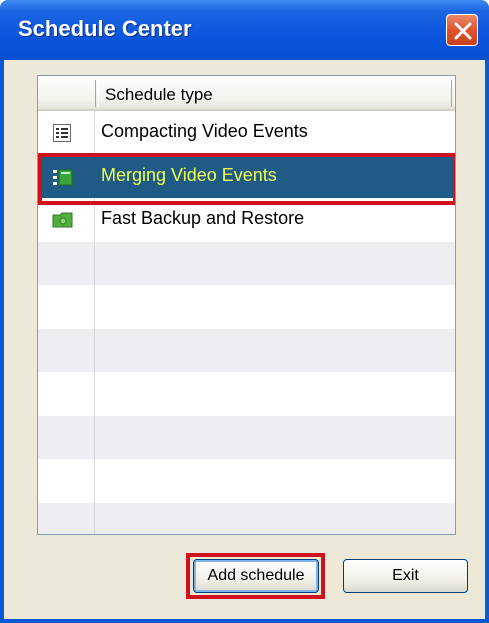 This screenshot has height=623, width=489. What do you see at coordinates (255, 576) in the screenshot?
I see `add-schedule-highlight` at bounding box center [255, 576].